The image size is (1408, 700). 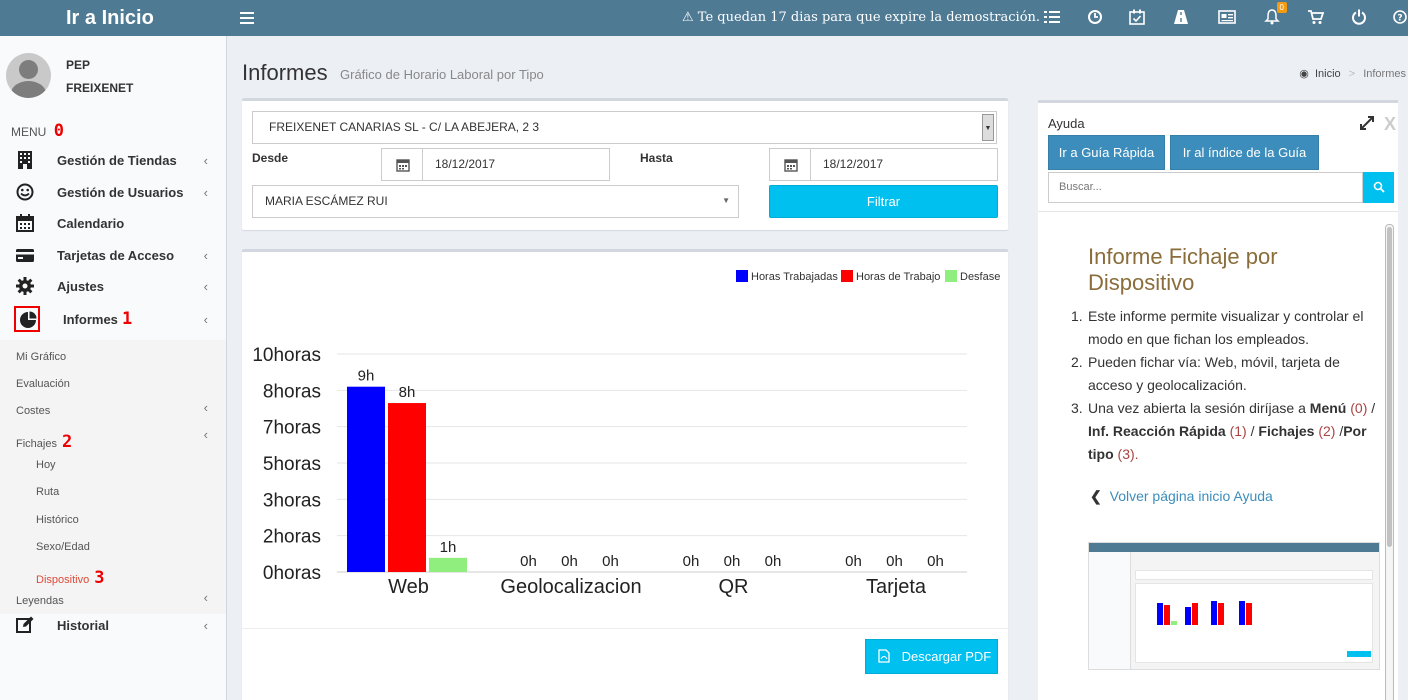 What do you see at coordinates (366, 376) in the screenshot?
I see `data-label: 9h` at bounding box center [366, 376].